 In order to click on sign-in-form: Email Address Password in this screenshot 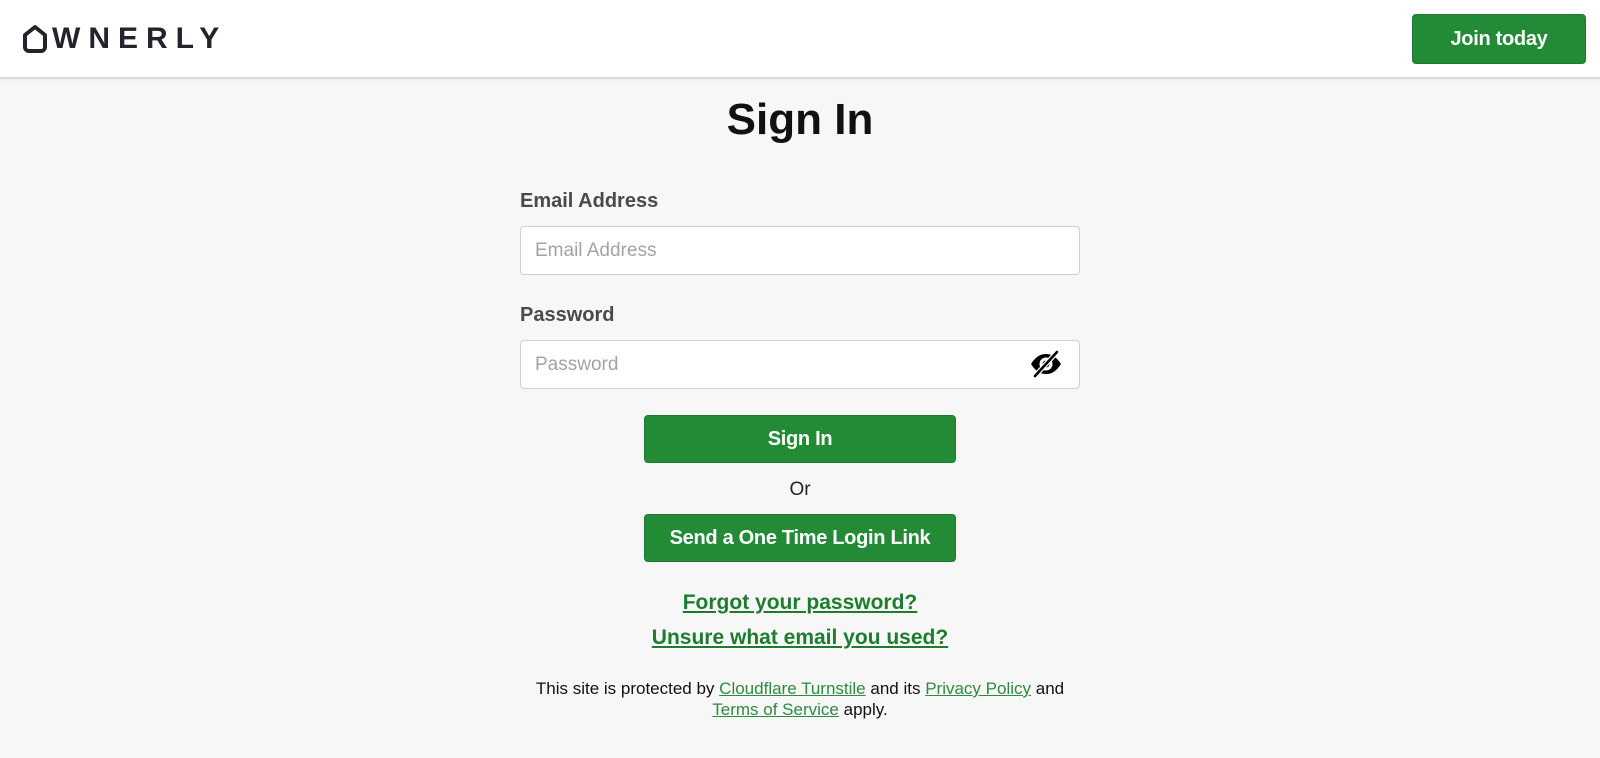, I will do `click(800, 287)`.